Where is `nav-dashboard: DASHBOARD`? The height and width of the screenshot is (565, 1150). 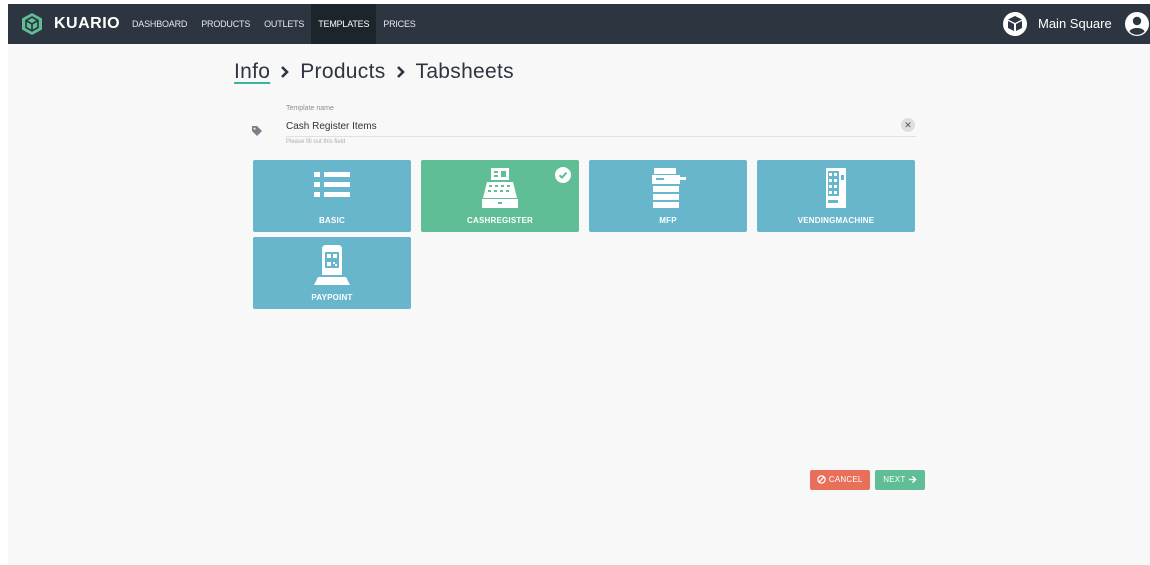 nav-dashboard: DASHBOARD is located at coordinates (159, 24).